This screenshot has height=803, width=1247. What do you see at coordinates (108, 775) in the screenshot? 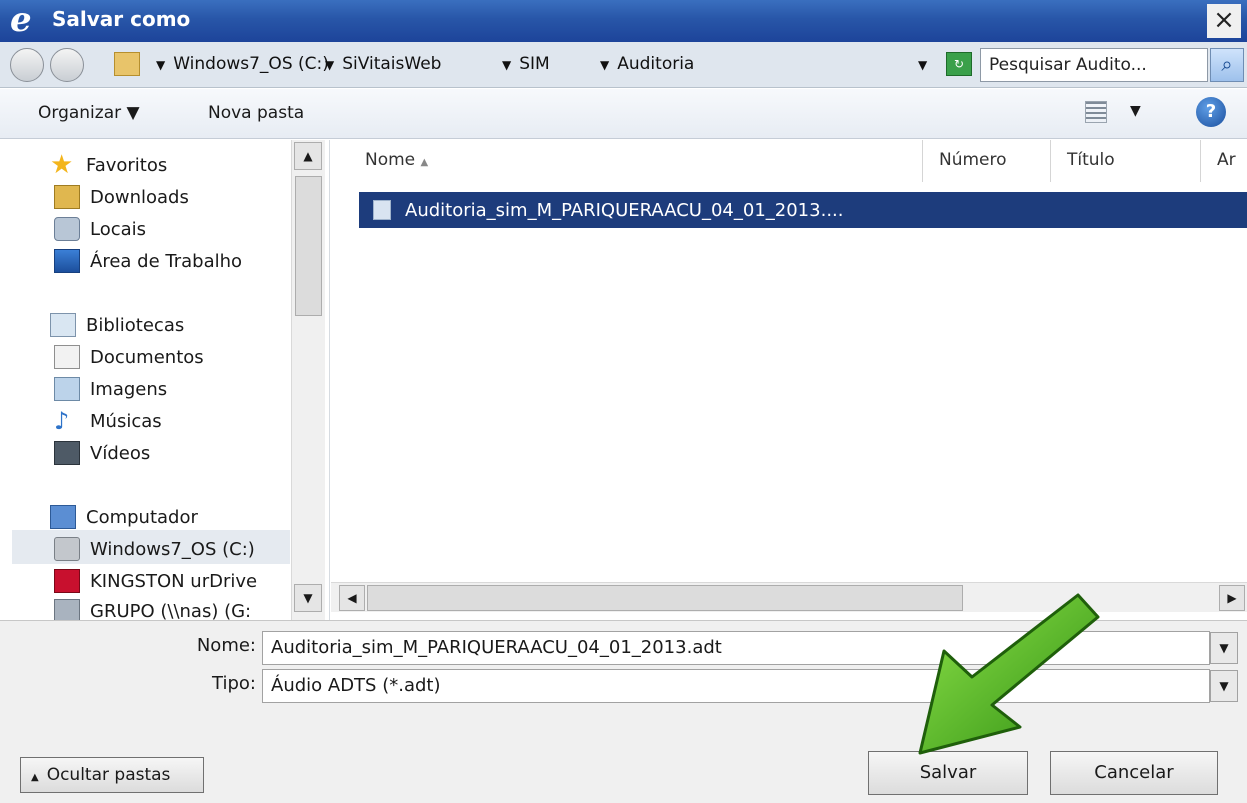
I see `hide-folders-label: Ocultar pastas` at bounding box center [108, 775].